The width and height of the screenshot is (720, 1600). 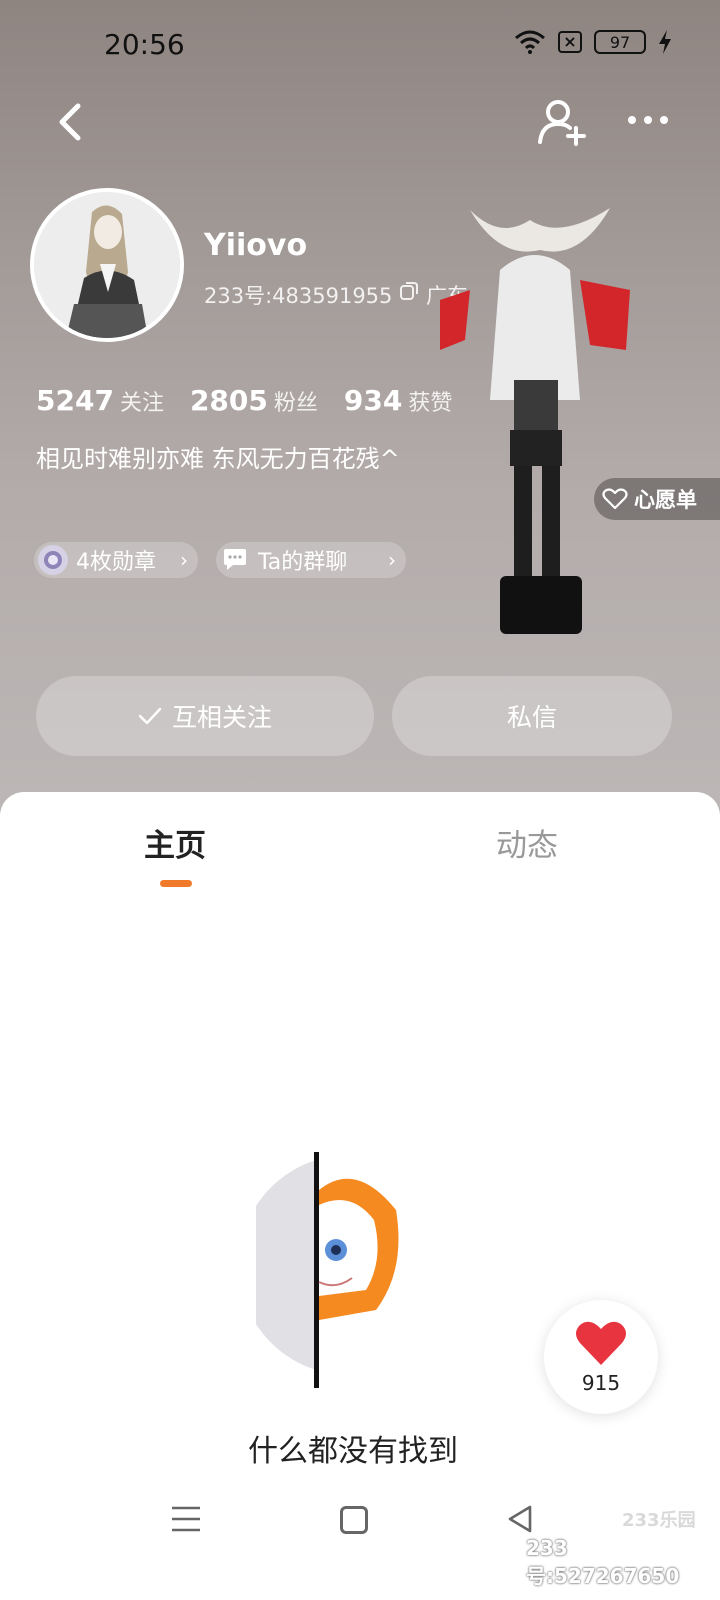 What do you see at coordinates (221, 717) in the screenshot?
I see `follow-label: 互相关注` at bounding box center [221, 717].